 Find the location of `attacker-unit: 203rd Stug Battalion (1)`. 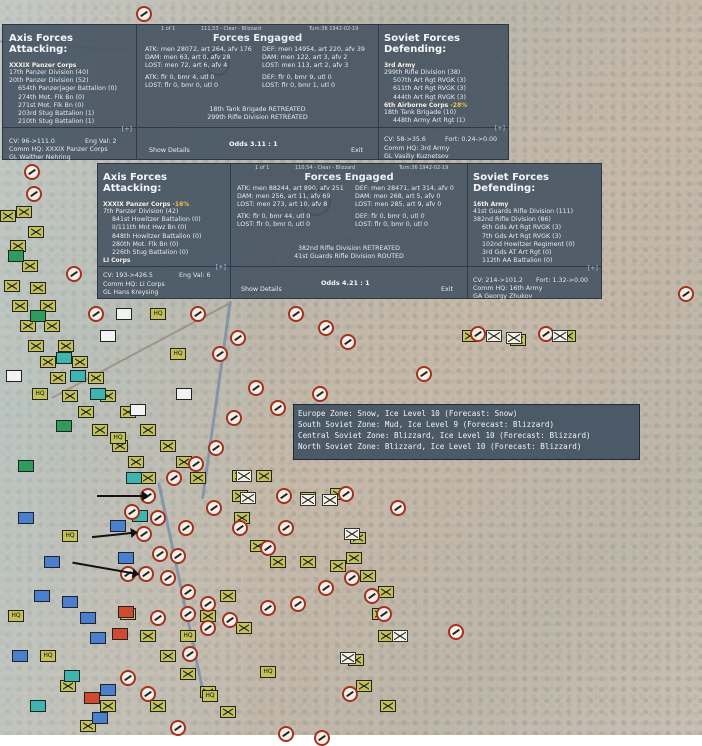

attacker-unit: 203rd Stug Battalion (1) is located at coordinates (76, 114).